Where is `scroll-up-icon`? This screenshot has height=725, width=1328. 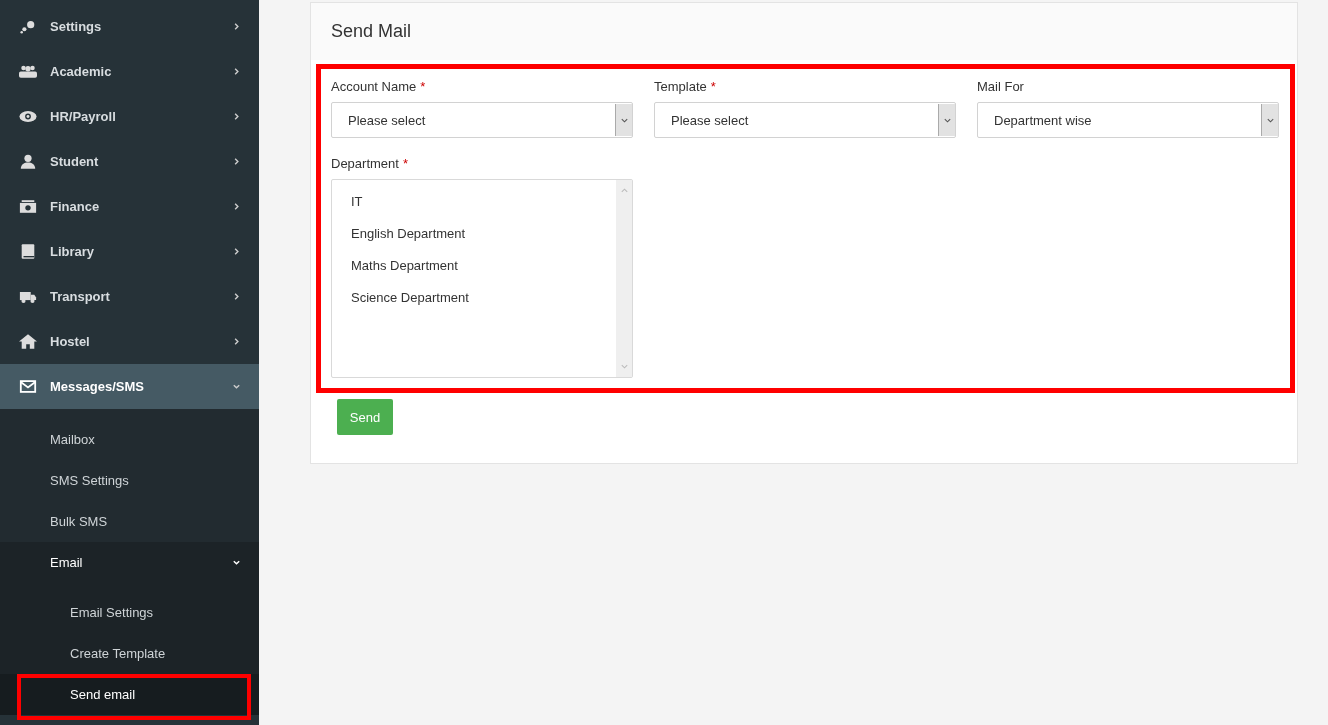
scroll-up-icon is located at coordinates (624, 190).